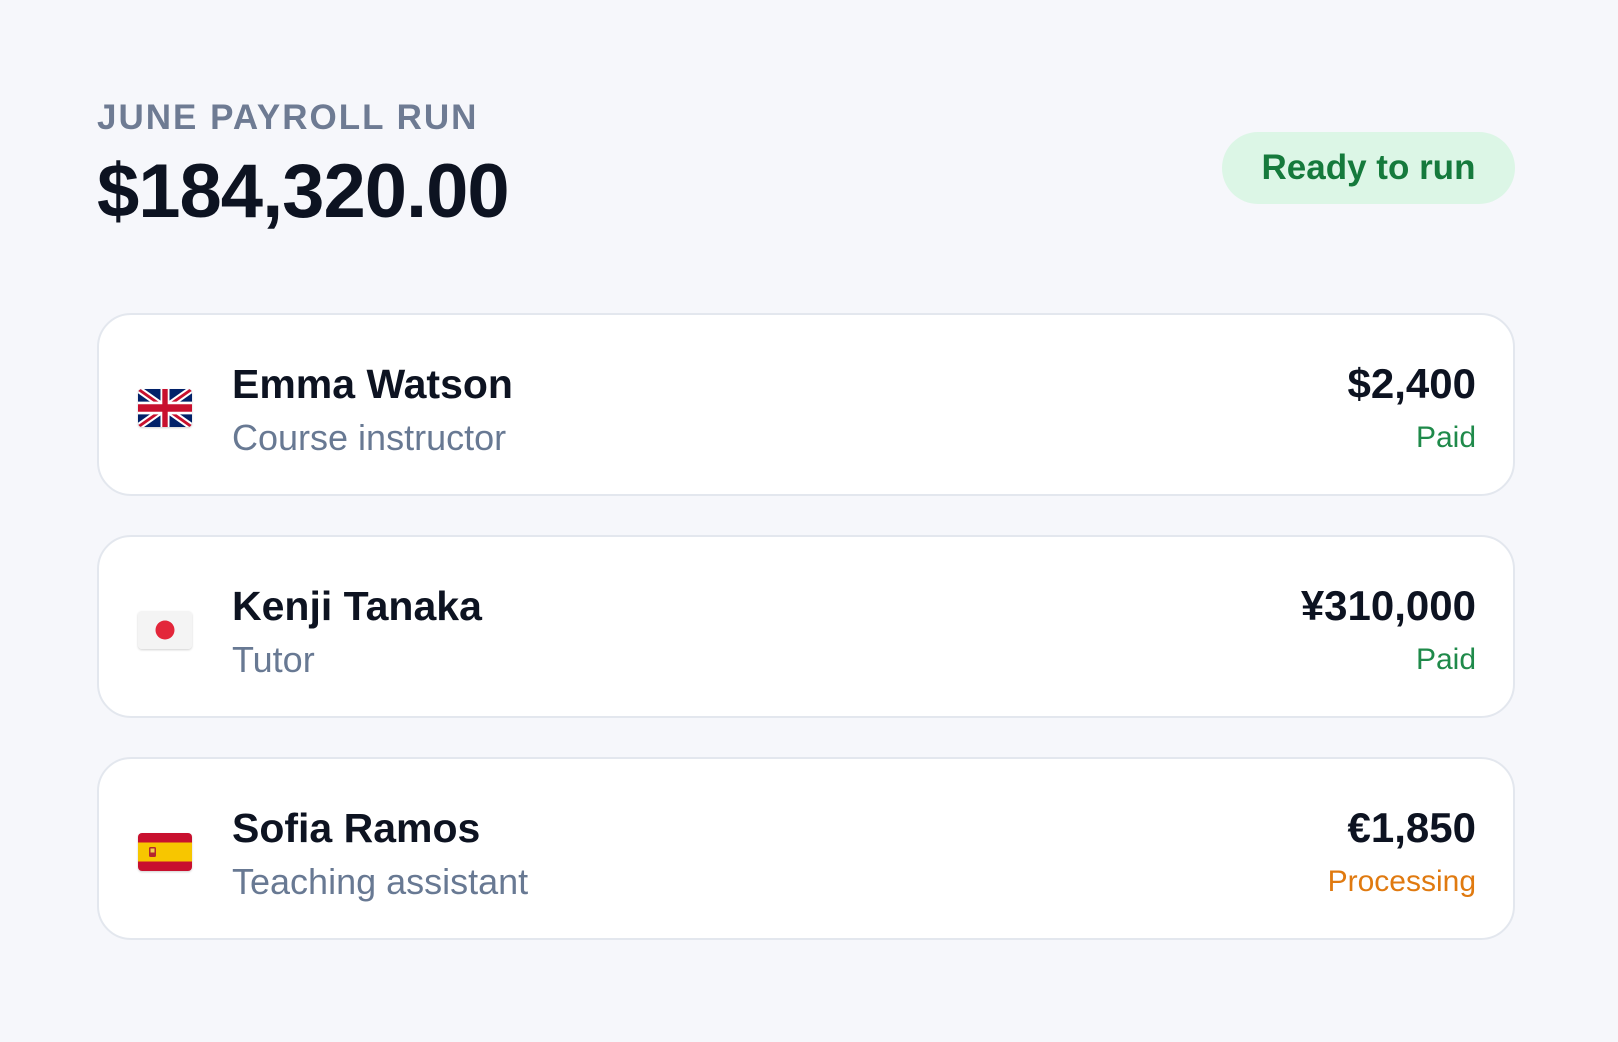  What do you see at coordinates (1411, 383) in the screenshot?
I see `payee-amount: $2,400` at bounding box center [1411, 383].